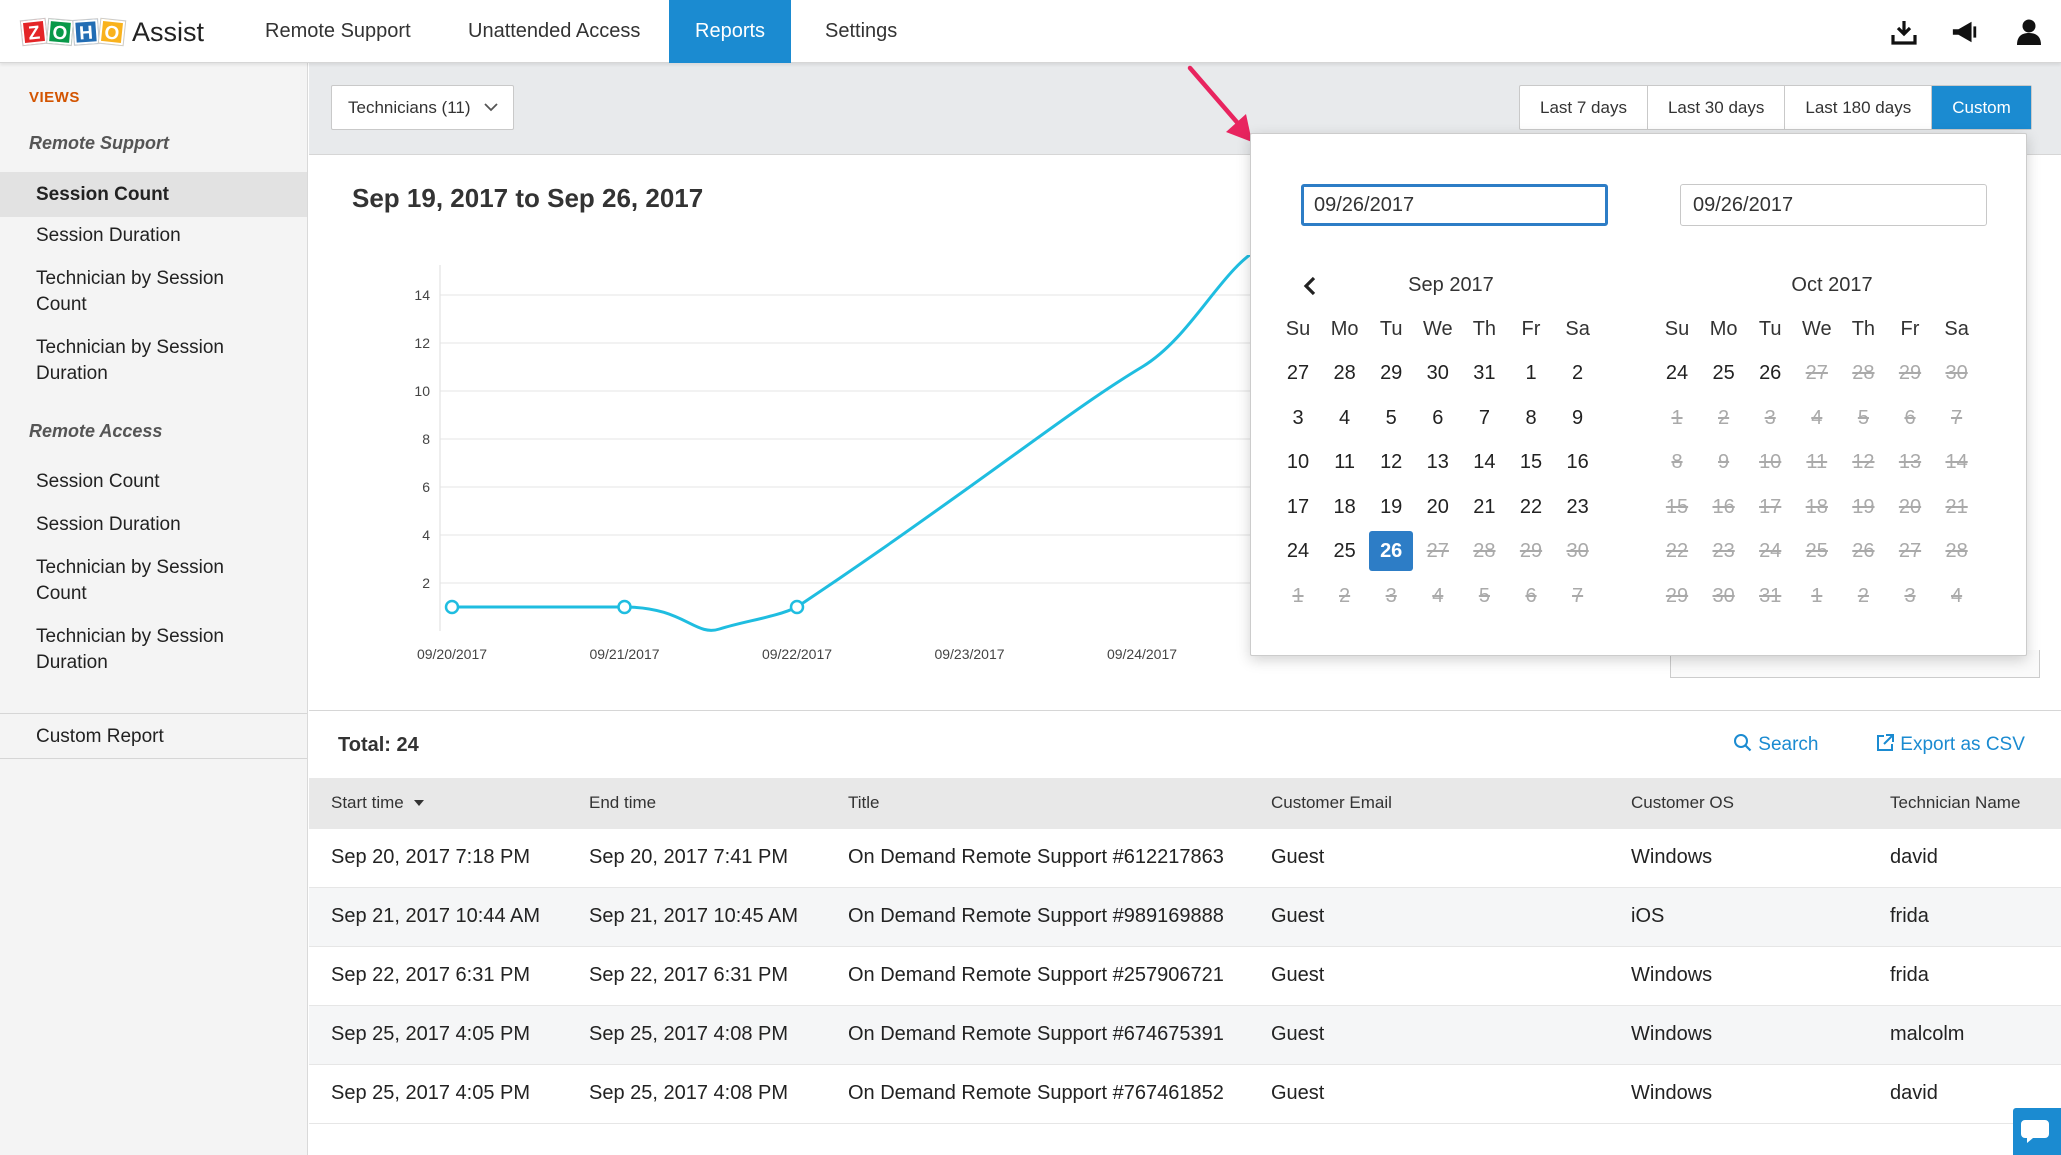  I want to click on calendar-day: 3, so click(1298, 418).